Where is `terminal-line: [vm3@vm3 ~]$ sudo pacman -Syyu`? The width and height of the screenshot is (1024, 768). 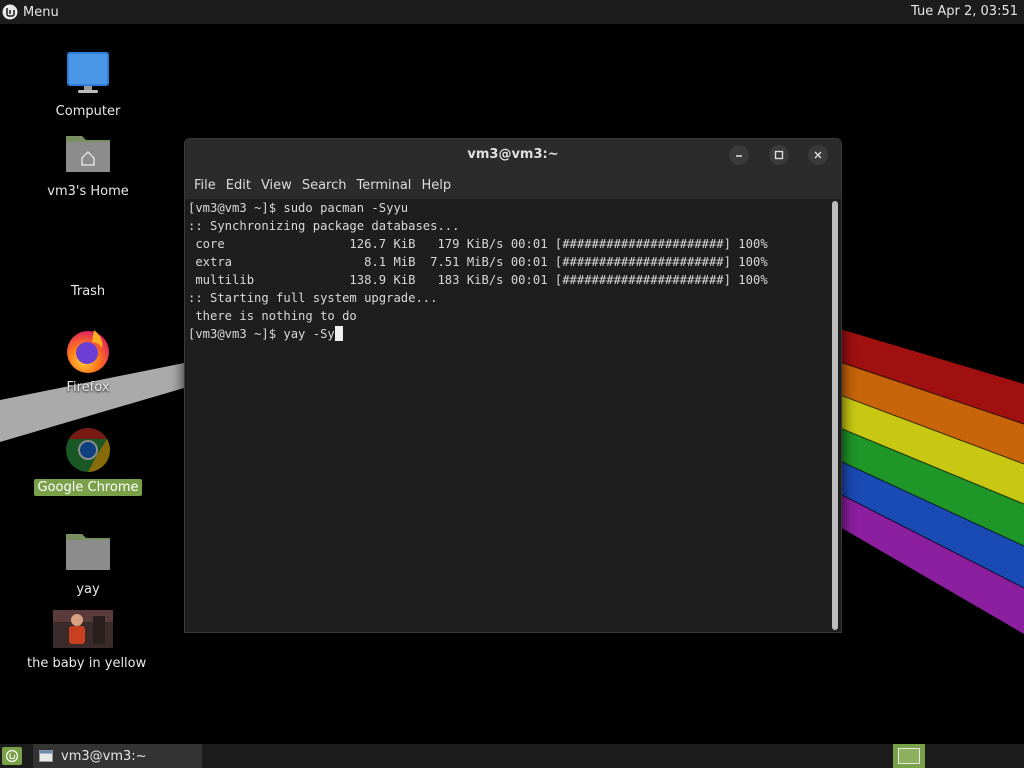
terminal-line: [vm3@vm3 ~]$ sudo pacman -Syyu is located at coordinates (298, 208).